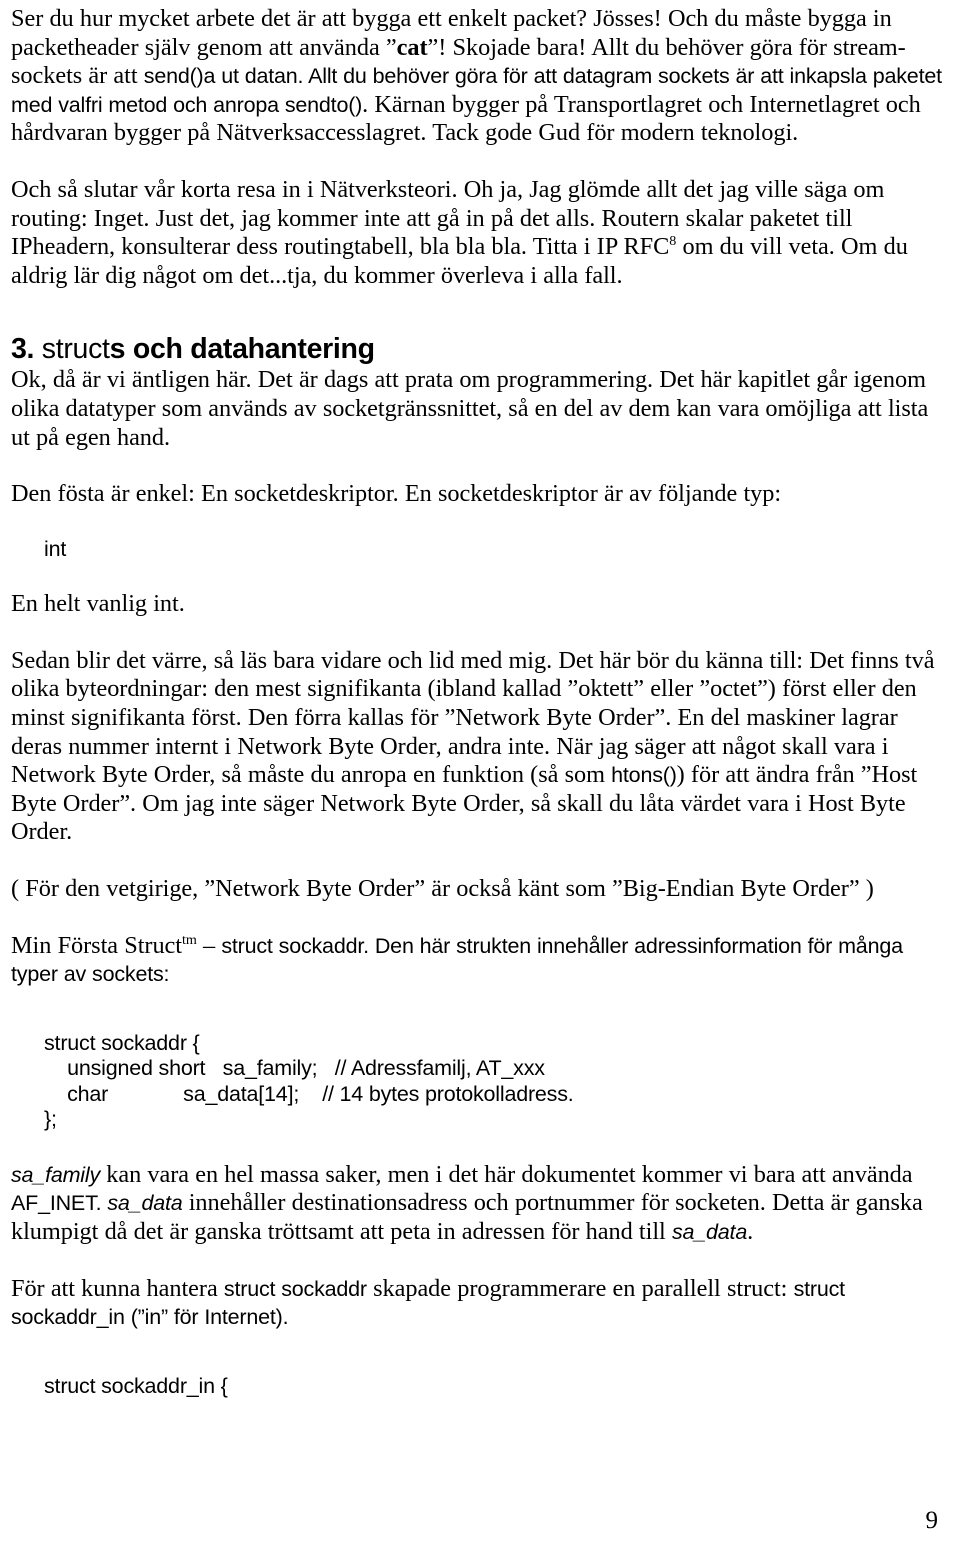 The image size is (960, 1543). I want to click on code-block-int: int, so click(55, 548).